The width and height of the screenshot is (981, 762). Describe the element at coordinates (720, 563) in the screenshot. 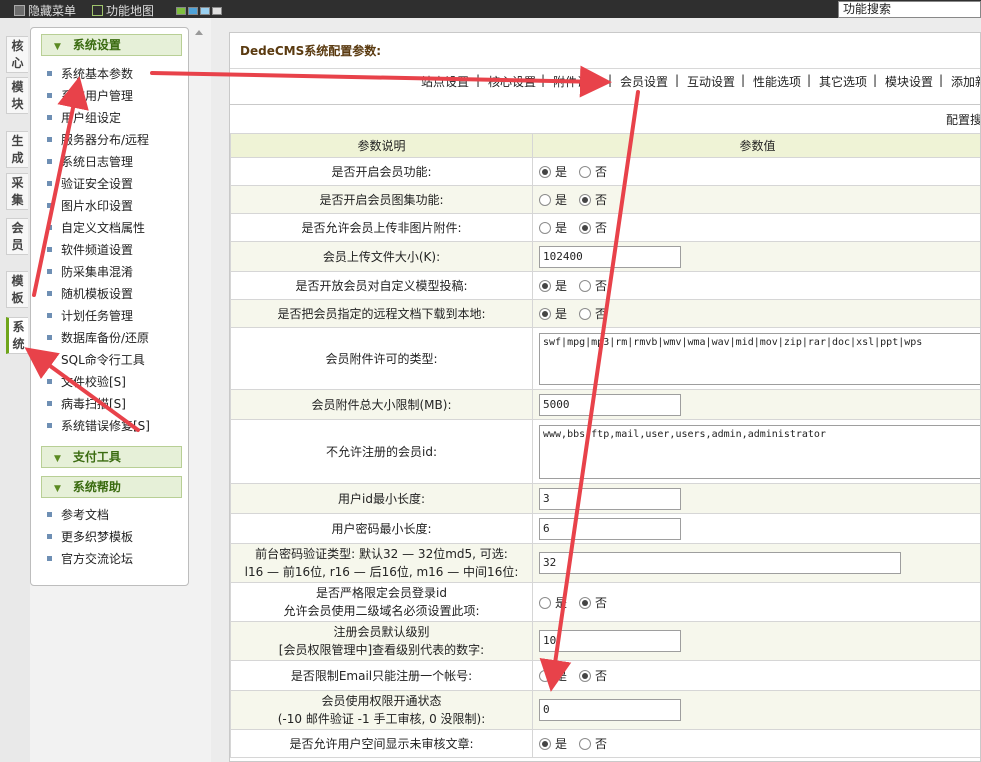

I see `config-text-input: 32` at that location.